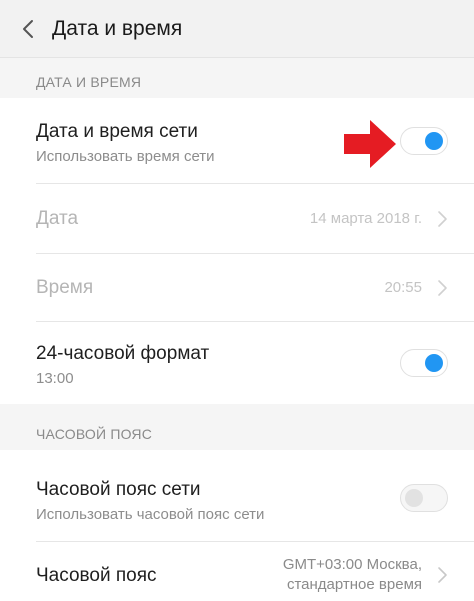  I want to click on back-button, so click(29, 29).